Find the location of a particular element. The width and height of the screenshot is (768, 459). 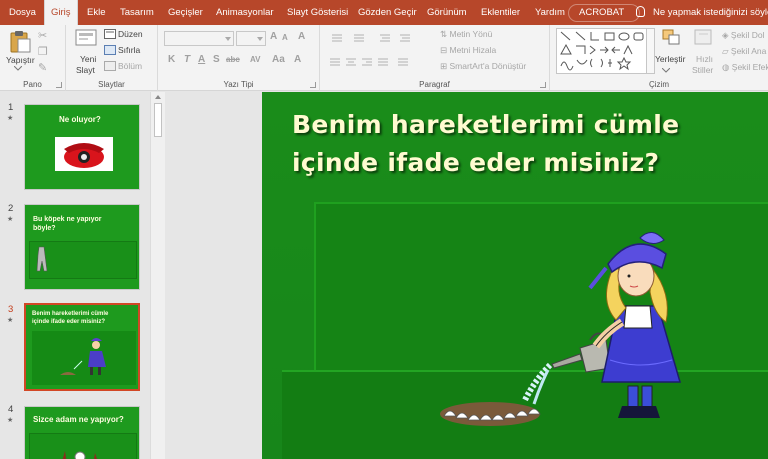

tab-design: Tasarım is located at coordinates (137, 12).